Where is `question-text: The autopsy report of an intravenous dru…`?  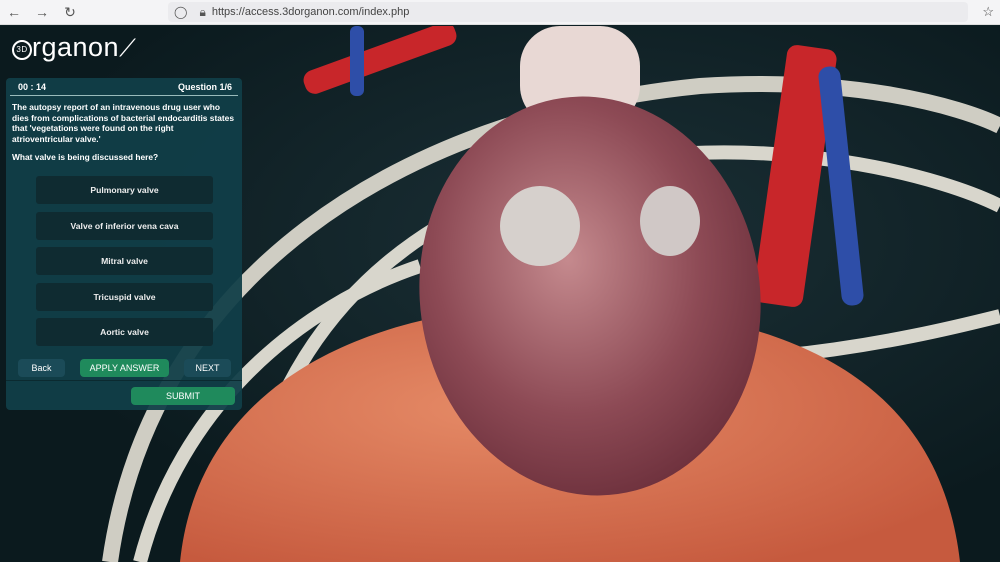 question-text: The autopsy report of an intravenous dru… is located at coordinates (123, 123).